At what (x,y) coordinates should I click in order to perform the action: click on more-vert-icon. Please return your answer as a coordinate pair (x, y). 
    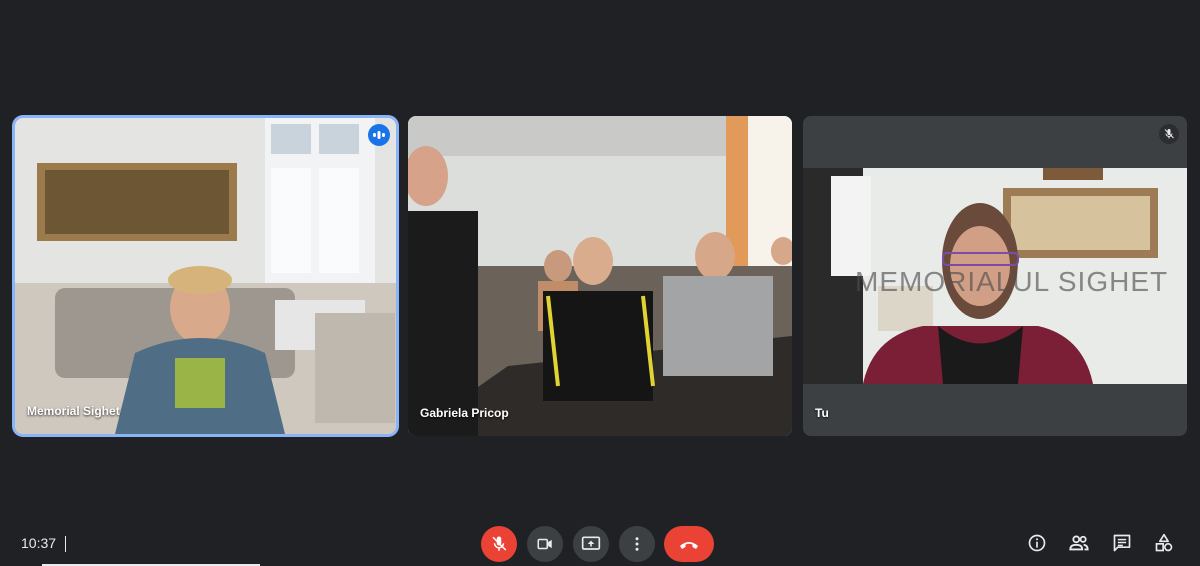
    Looking at the image, I should click on (637, 544).